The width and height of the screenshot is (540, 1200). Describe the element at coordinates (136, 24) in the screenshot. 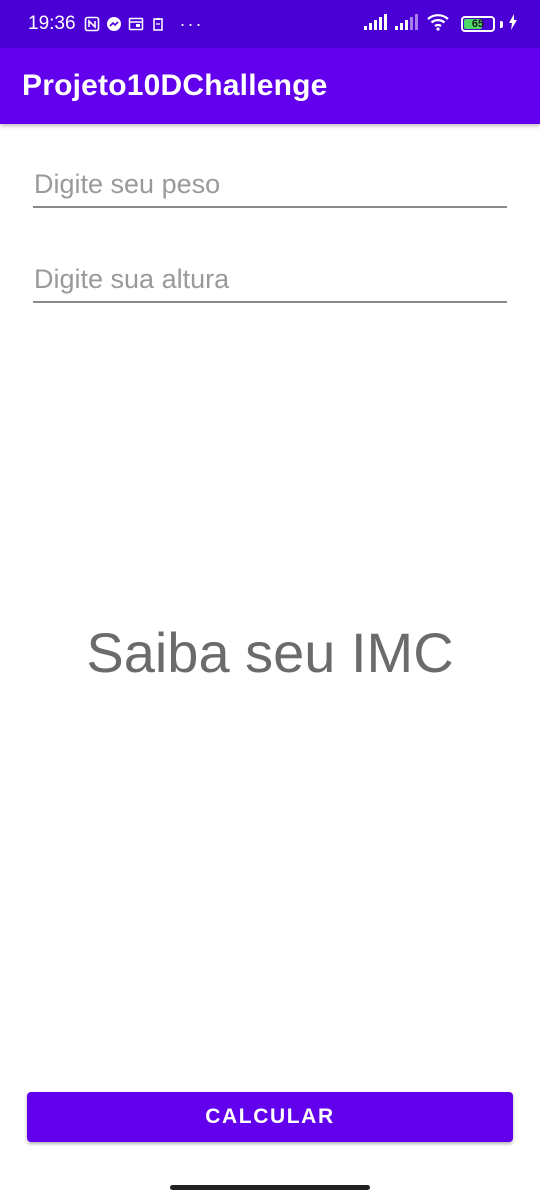

I see `calendar-icon` at that location.